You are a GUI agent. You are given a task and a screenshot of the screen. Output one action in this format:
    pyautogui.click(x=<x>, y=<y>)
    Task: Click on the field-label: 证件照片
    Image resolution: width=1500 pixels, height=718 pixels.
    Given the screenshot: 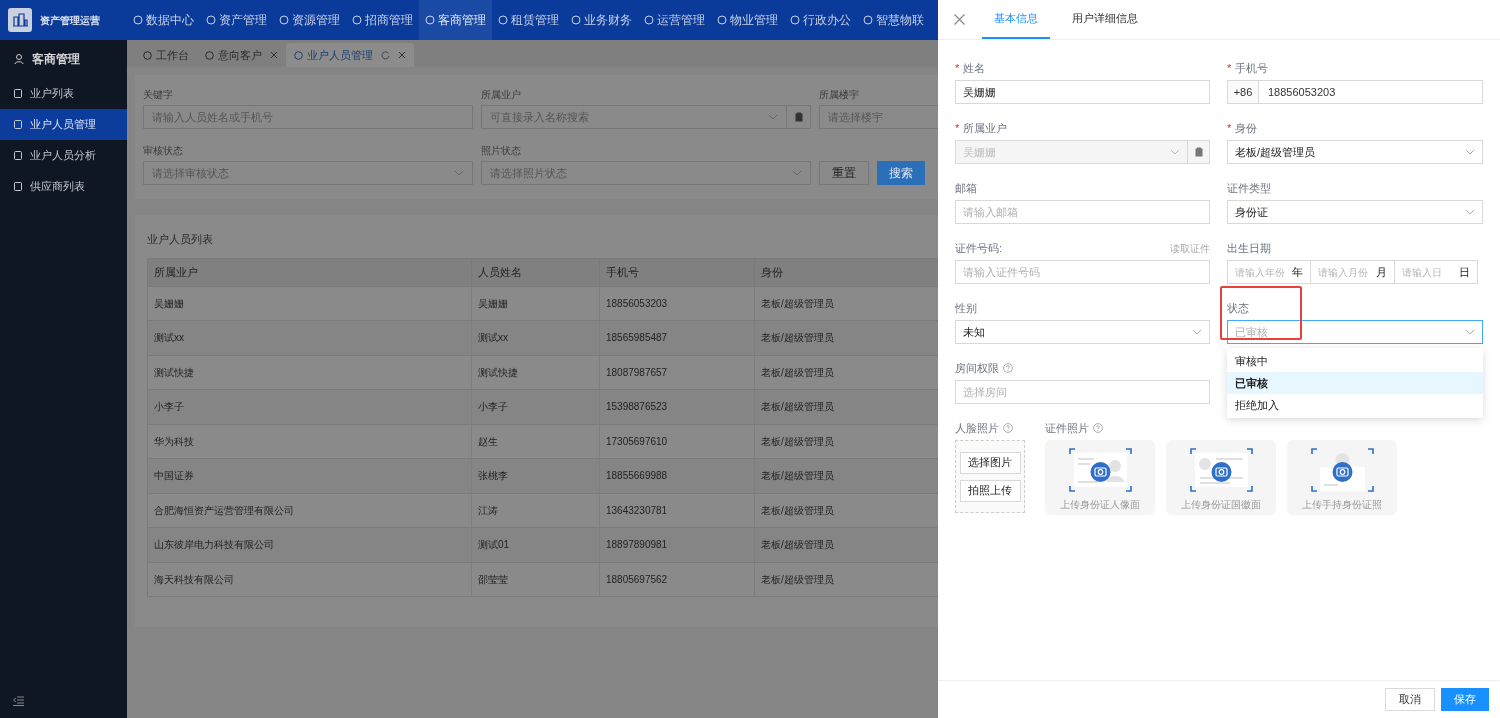 What is the action you would take?
    pyautogui.click(x=1067, y=428)
    